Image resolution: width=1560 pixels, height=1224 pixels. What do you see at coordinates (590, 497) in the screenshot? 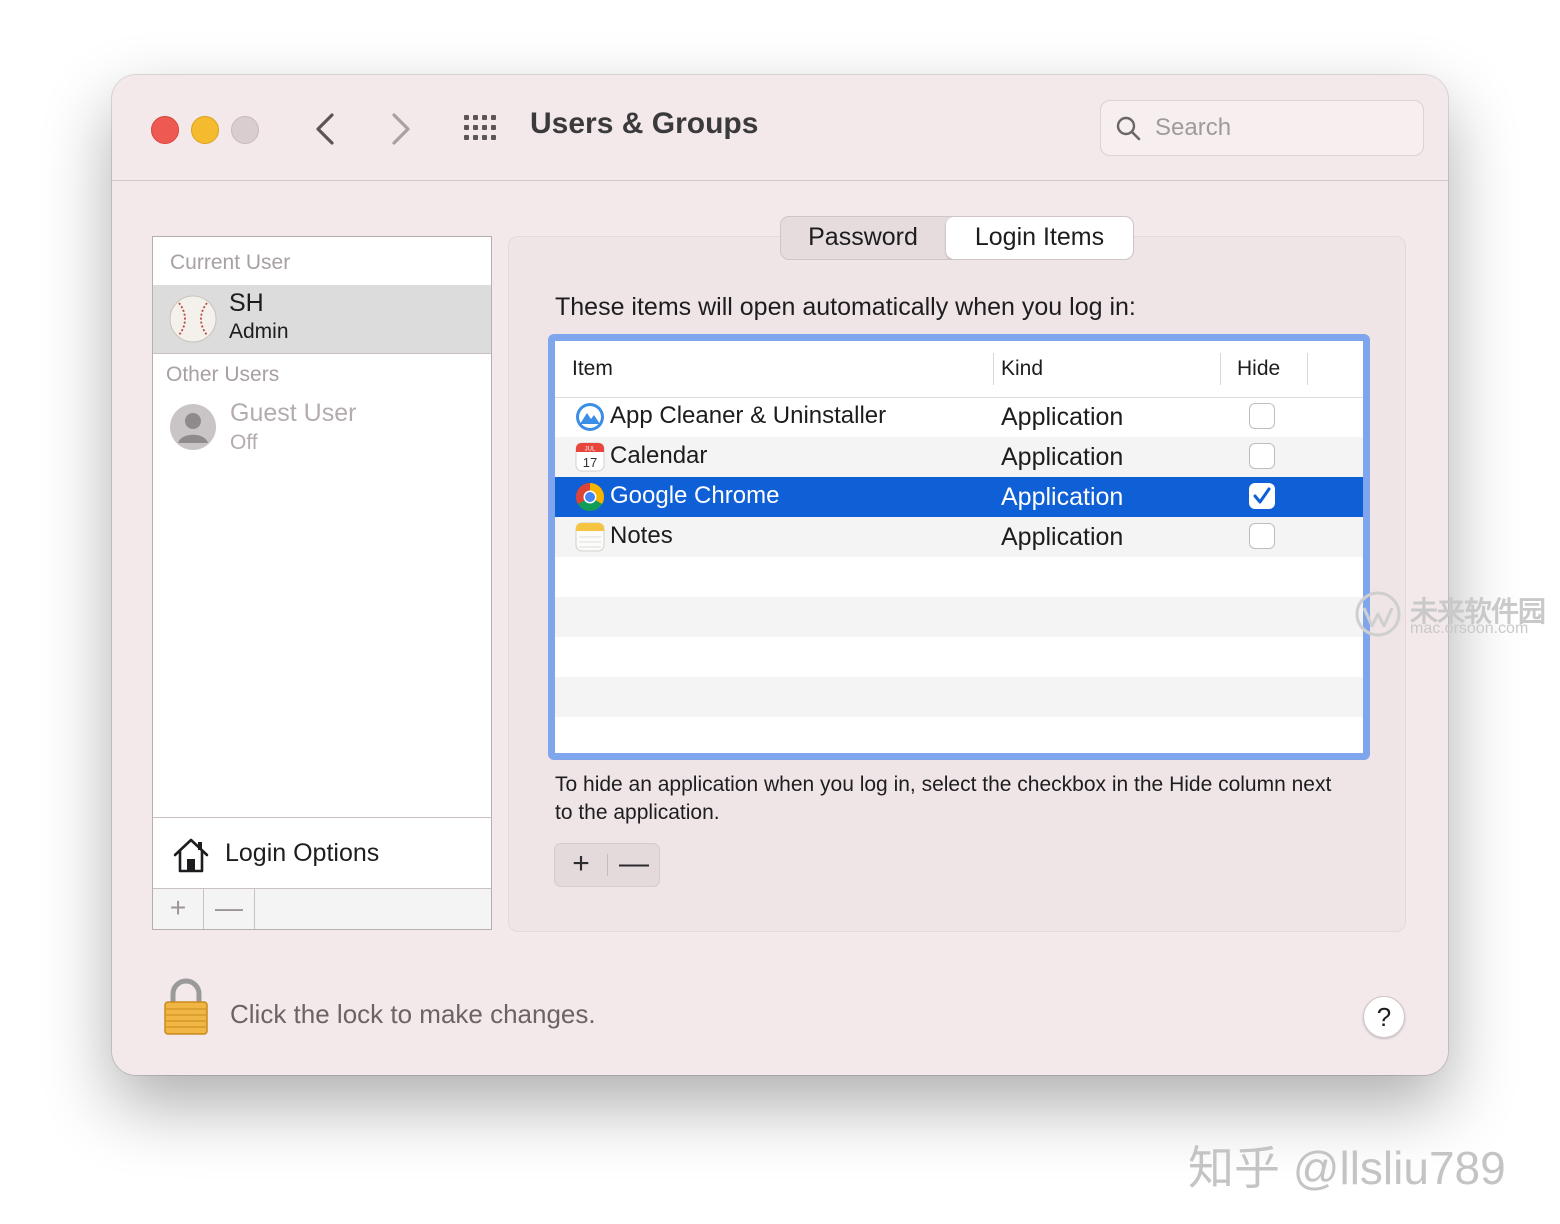
I see `chrome-icon` at bounding box center [590, 497].